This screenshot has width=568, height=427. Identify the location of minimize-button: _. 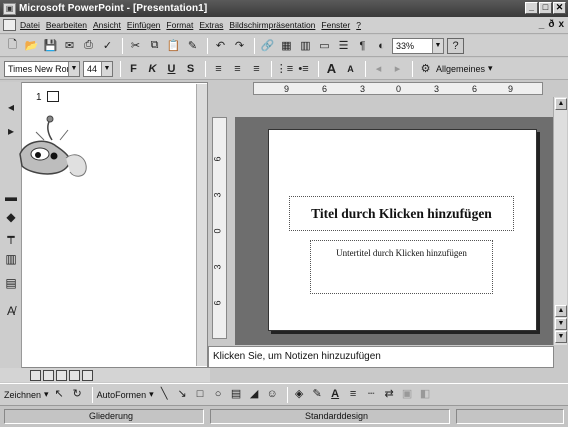
(531, 8).